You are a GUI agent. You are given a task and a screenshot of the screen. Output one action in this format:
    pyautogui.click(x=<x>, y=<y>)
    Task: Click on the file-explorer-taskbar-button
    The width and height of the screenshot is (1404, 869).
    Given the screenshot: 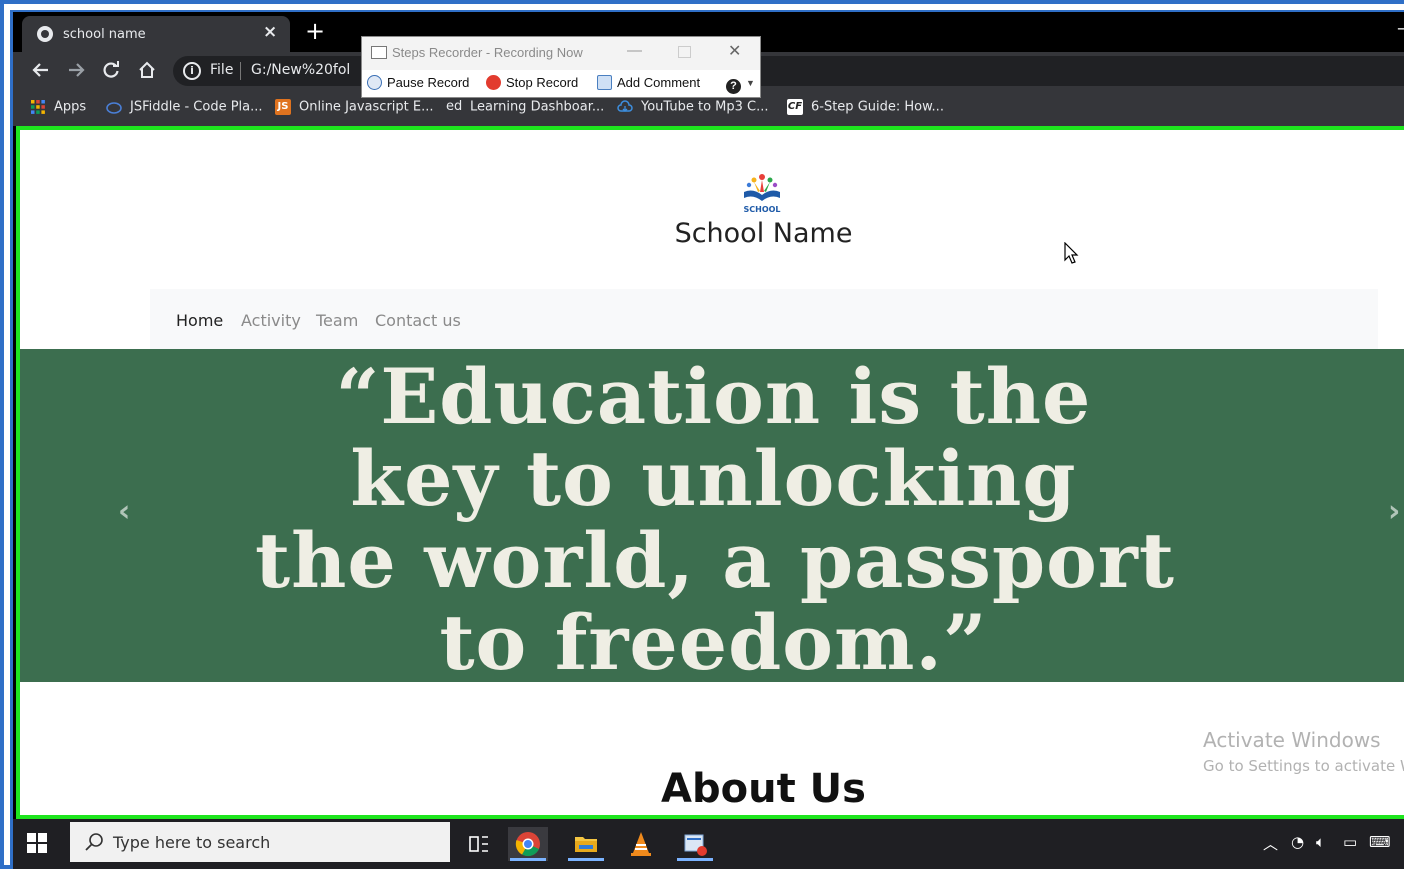 What is the action you would take?
    pyautogui.click(x=586, y=844)
    